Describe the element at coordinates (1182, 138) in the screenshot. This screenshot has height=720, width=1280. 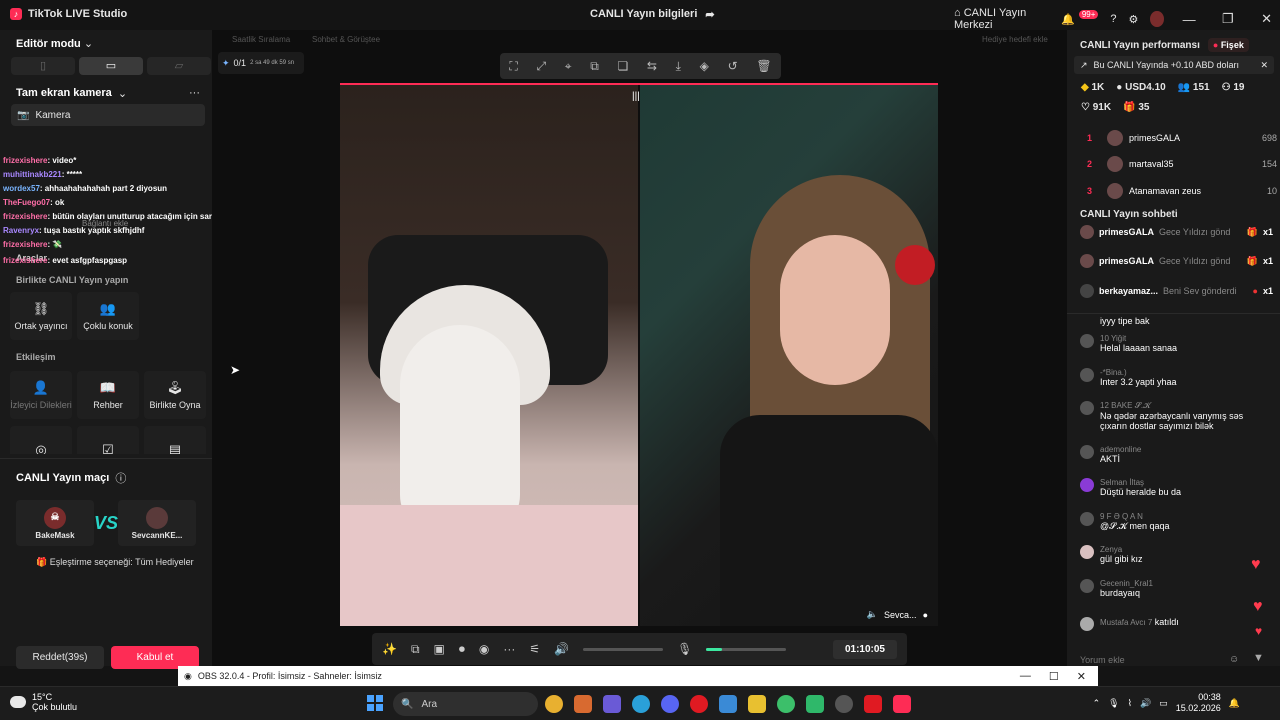
I see `rank-row: 1 primesGALA 698` at that location.